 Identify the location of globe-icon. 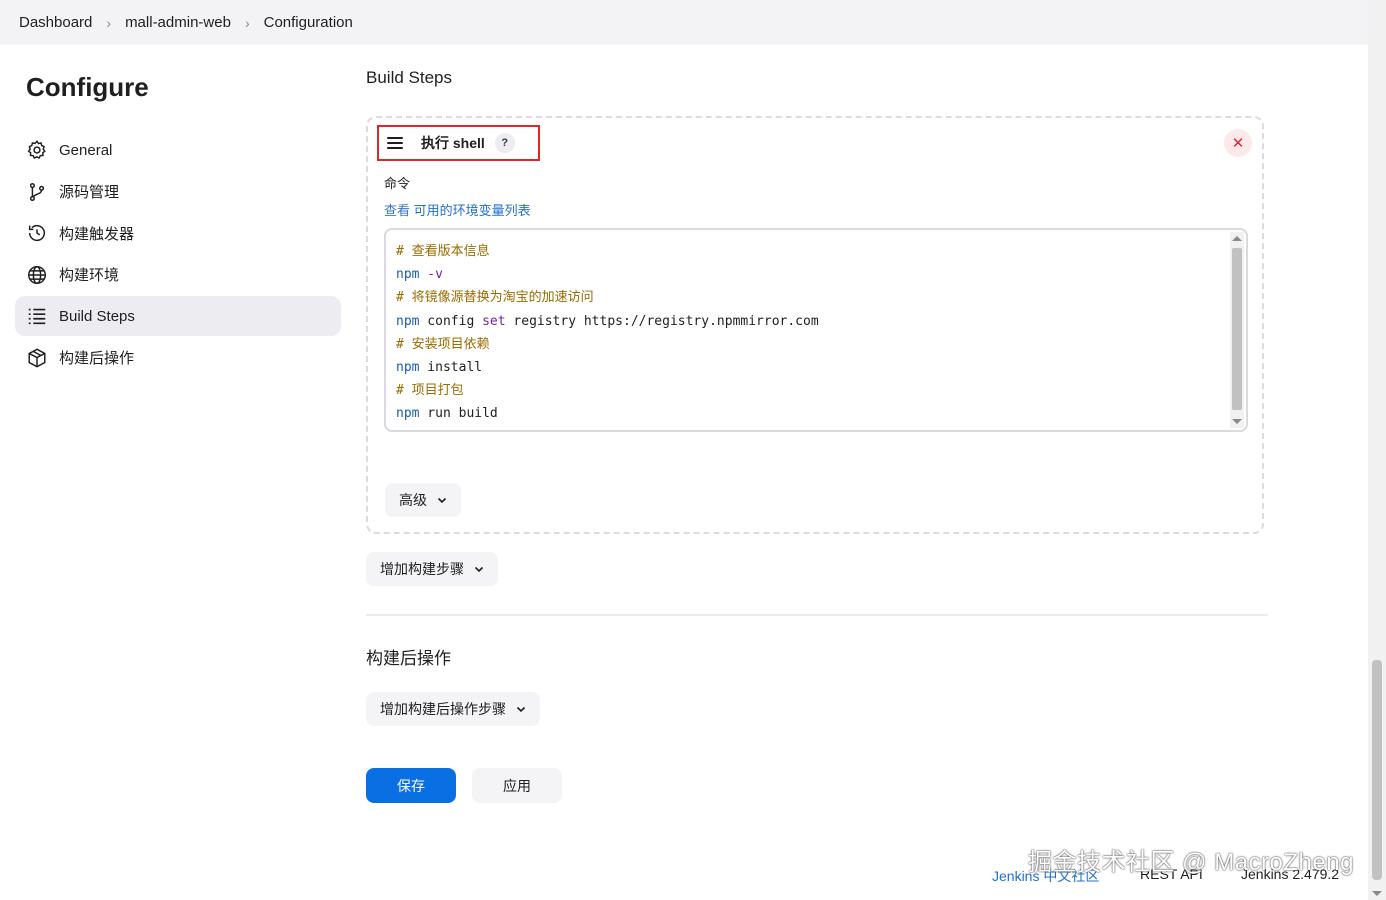
(37, 275).